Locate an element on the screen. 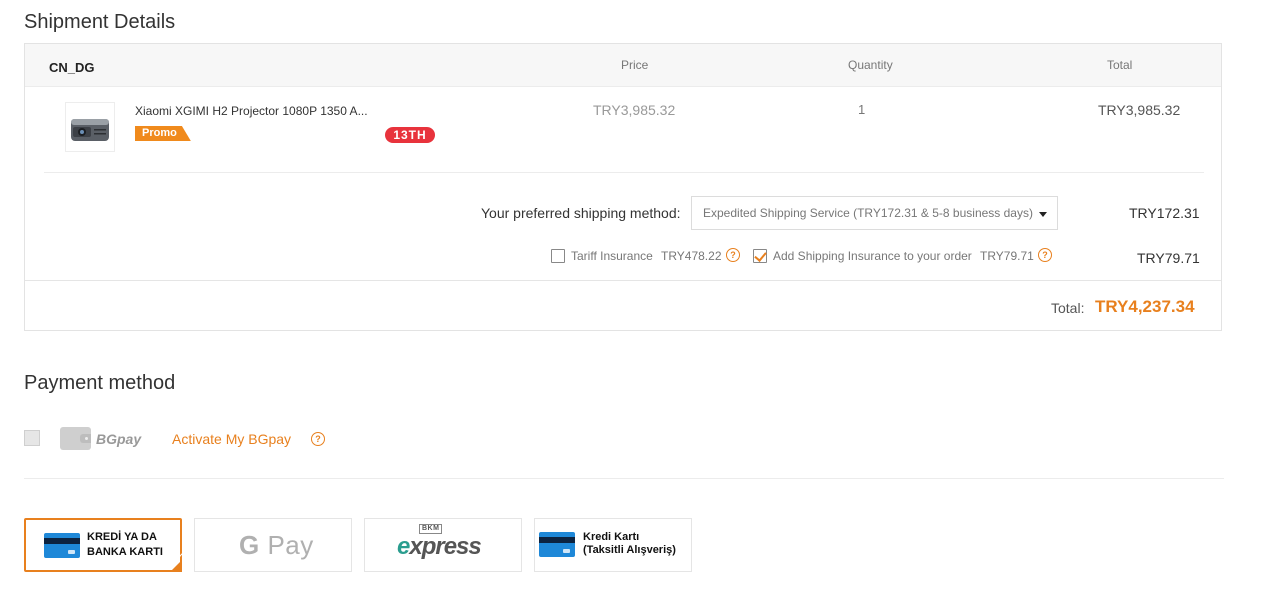 The image size is (1267, 600). activate-bgpay-link: Activate My BGpay is located at coordinates (231, 439).